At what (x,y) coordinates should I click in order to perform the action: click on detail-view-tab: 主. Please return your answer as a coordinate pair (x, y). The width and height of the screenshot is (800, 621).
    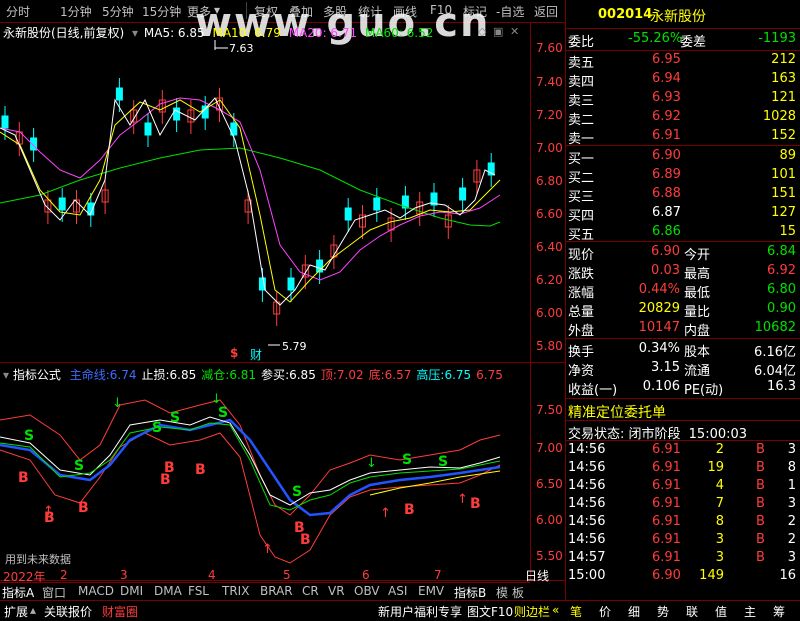
    Looking at the image, I should click on (750, 611).